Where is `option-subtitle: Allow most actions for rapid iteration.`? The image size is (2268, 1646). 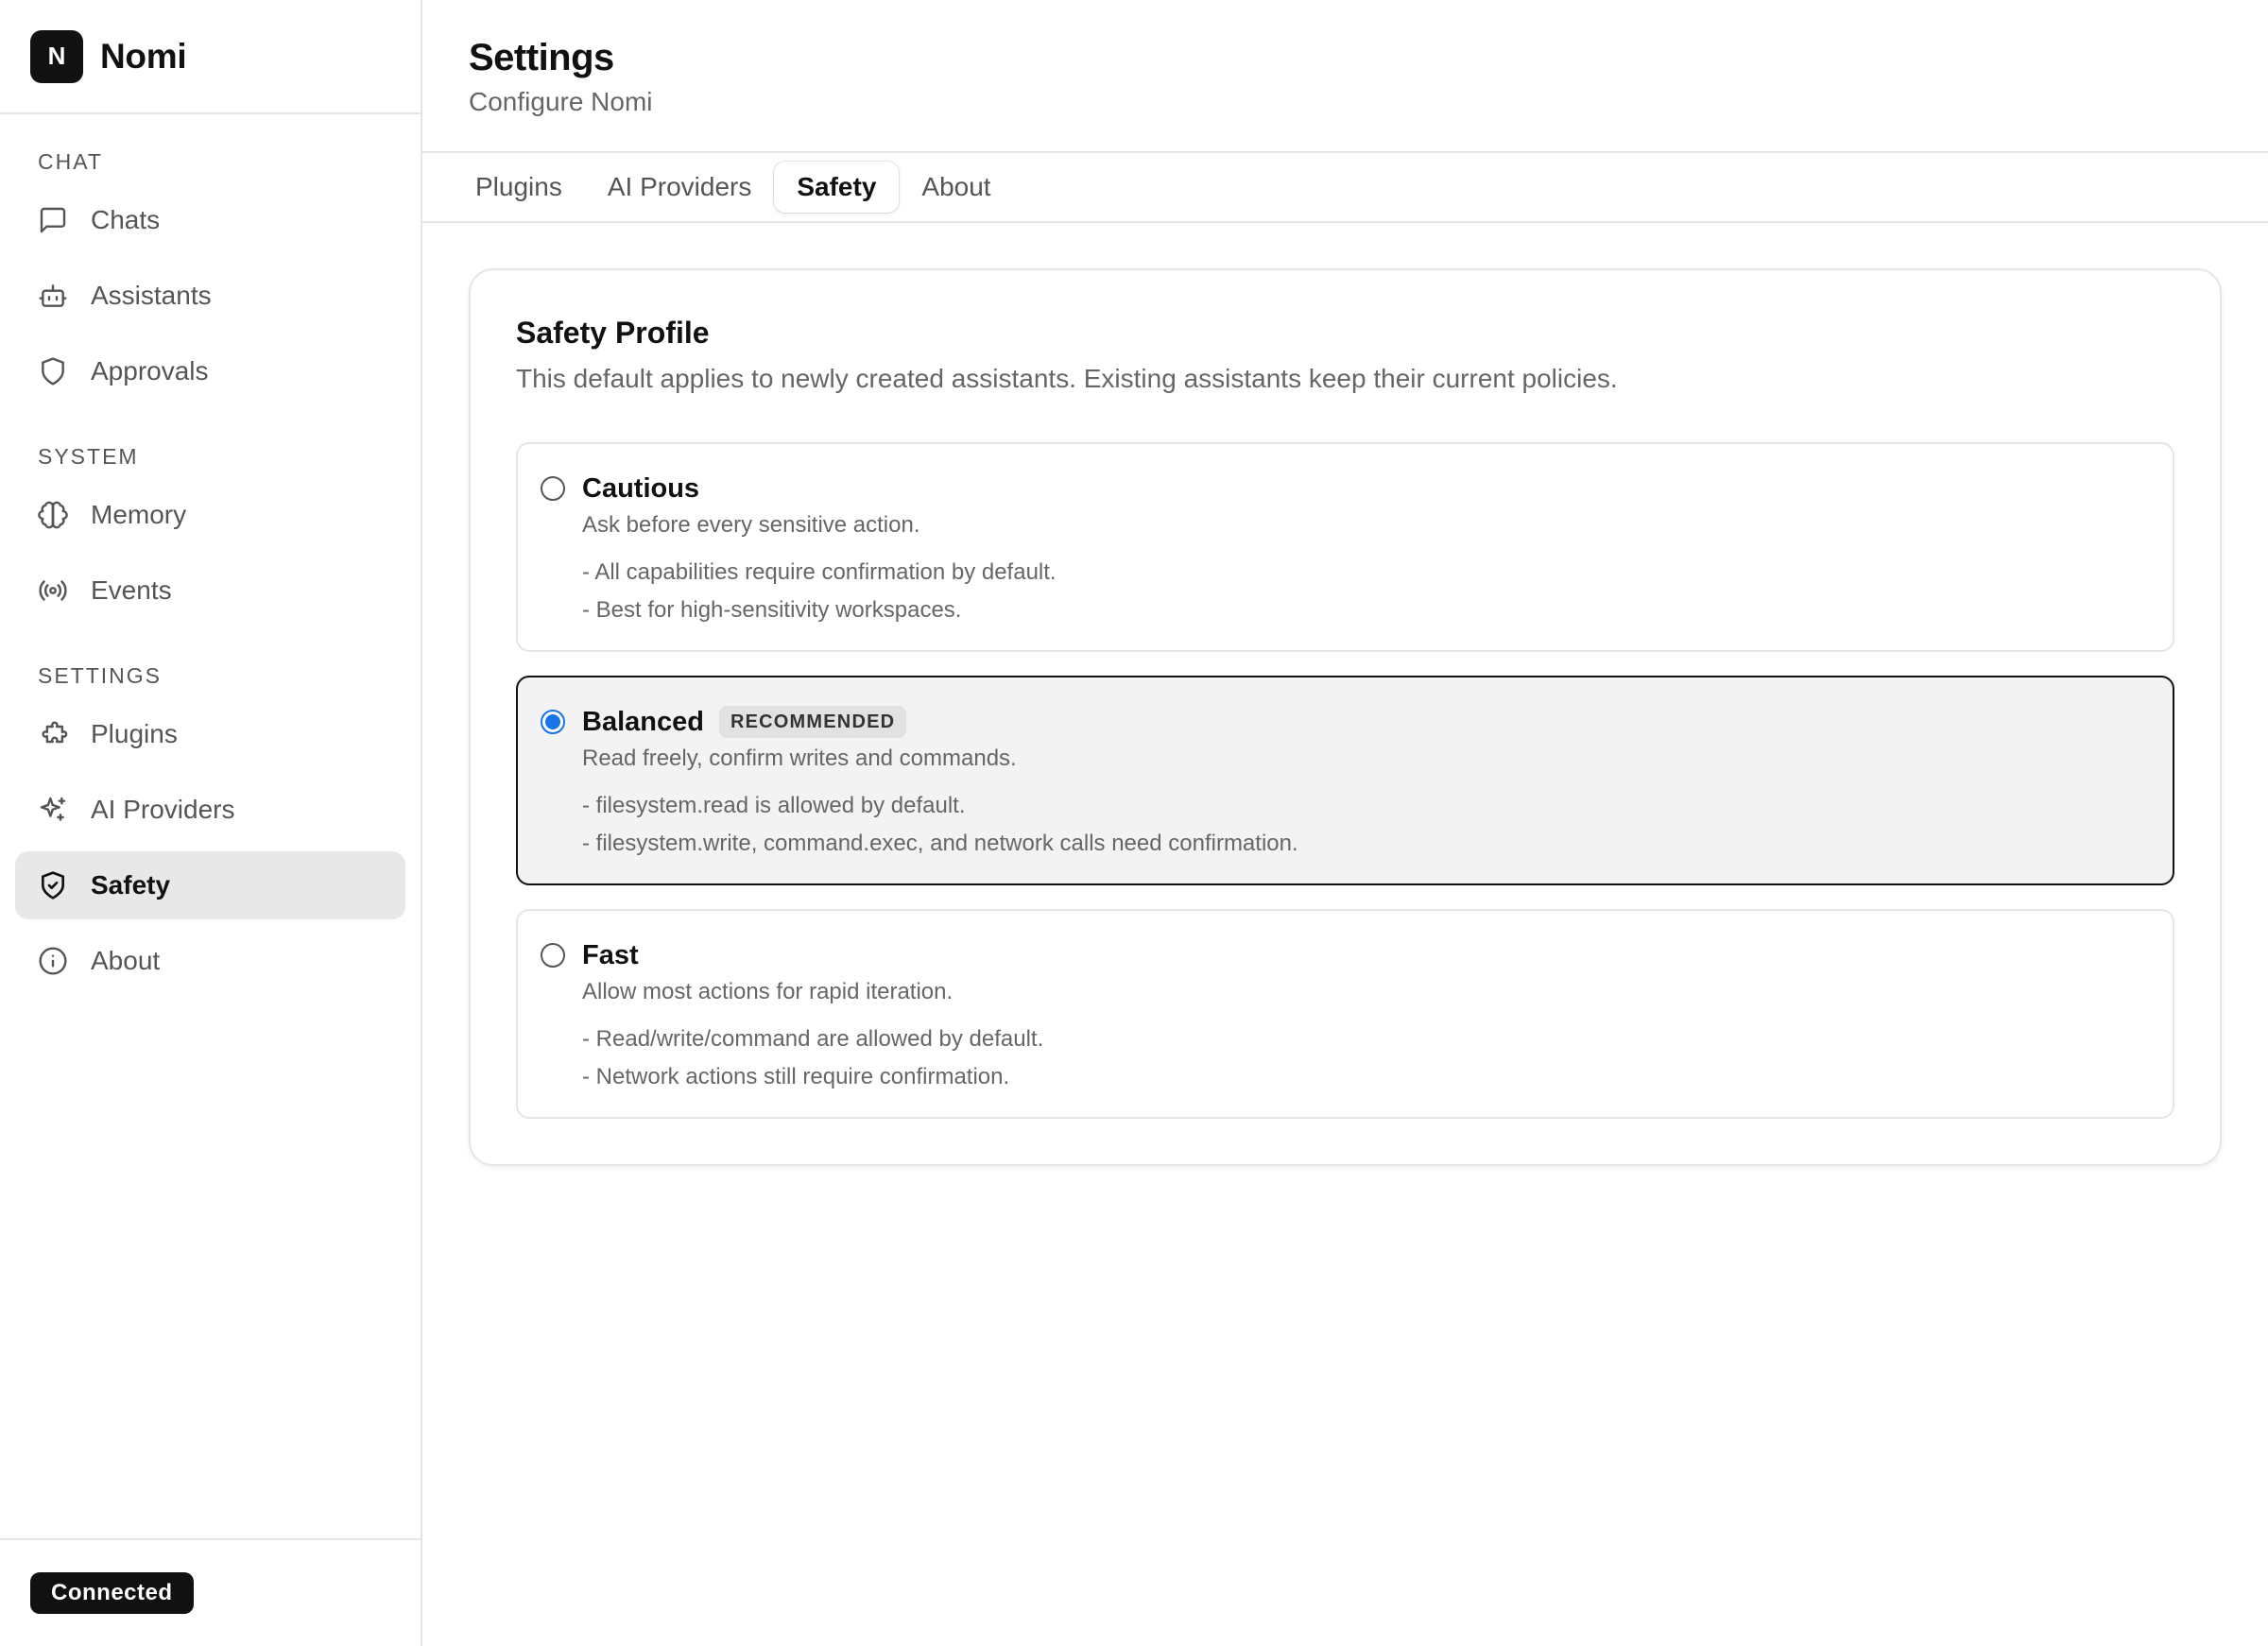
option-subtitle: Allow most actions for rapid iteration. is located at coordinates (768, 991).